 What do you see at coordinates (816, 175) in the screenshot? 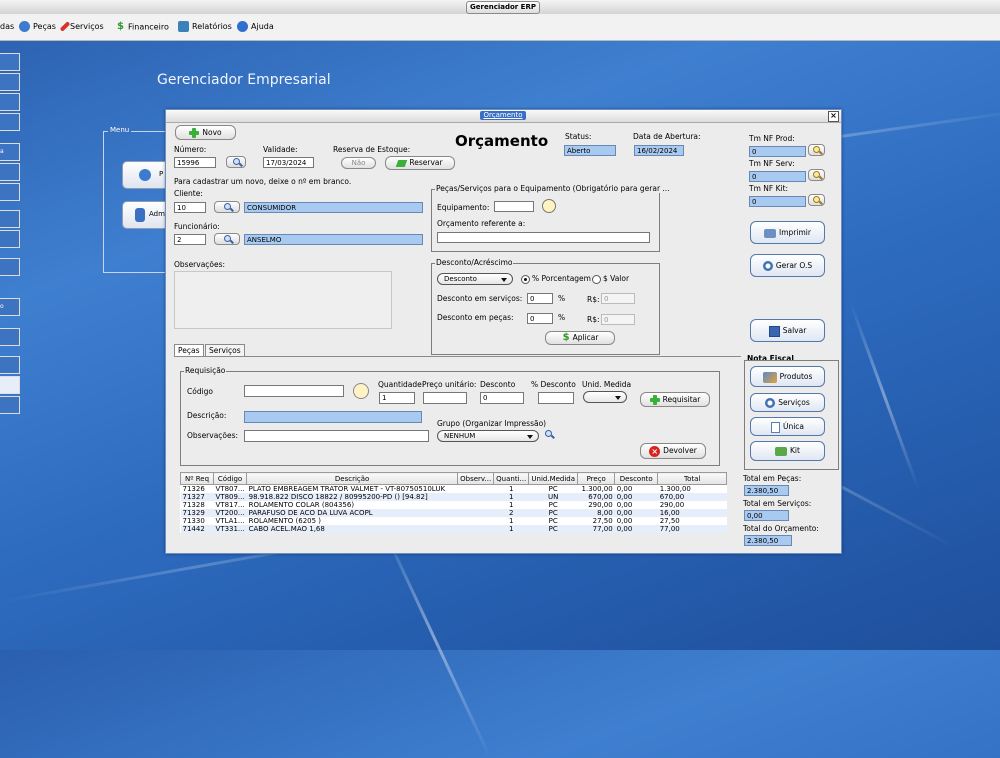
I see `search-tm-nf-serv-button` at bounding box center [816, 175].